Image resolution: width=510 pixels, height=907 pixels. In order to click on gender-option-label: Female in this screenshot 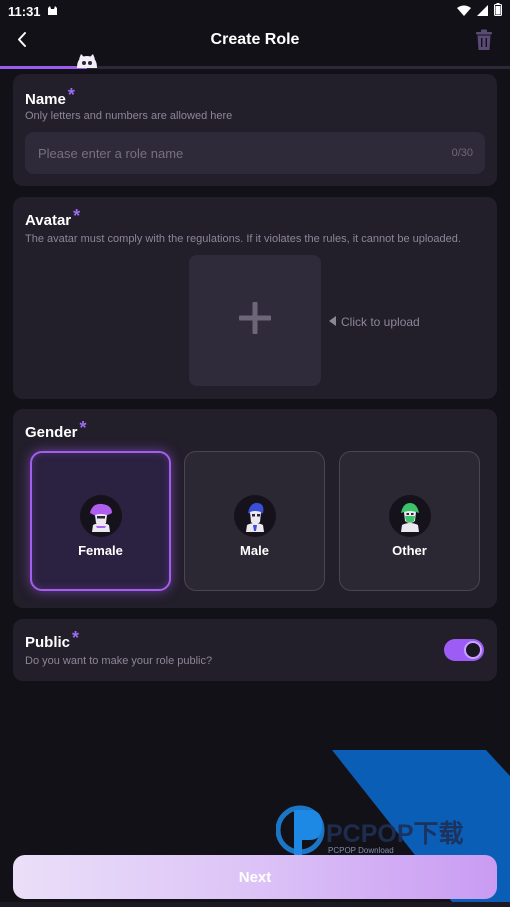, I will do `click(100, 550)`.